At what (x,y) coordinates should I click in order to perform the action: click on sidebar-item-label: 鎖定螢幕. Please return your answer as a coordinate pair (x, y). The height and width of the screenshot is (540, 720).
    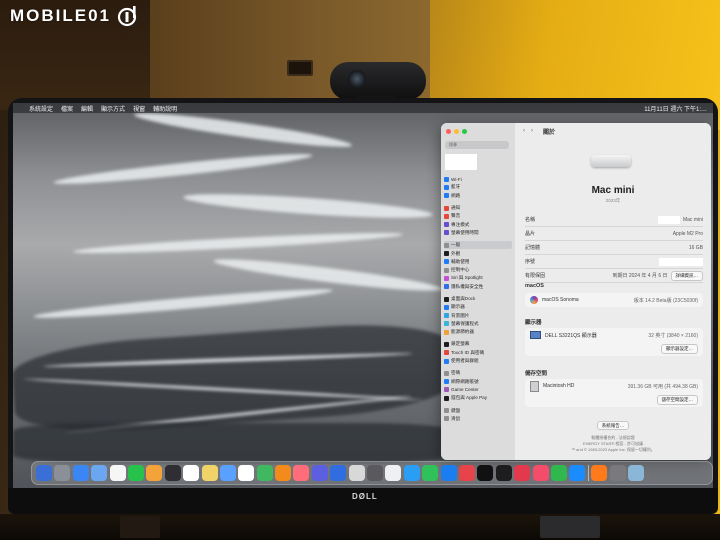
    Looking at the image, I should click on (460, 344).